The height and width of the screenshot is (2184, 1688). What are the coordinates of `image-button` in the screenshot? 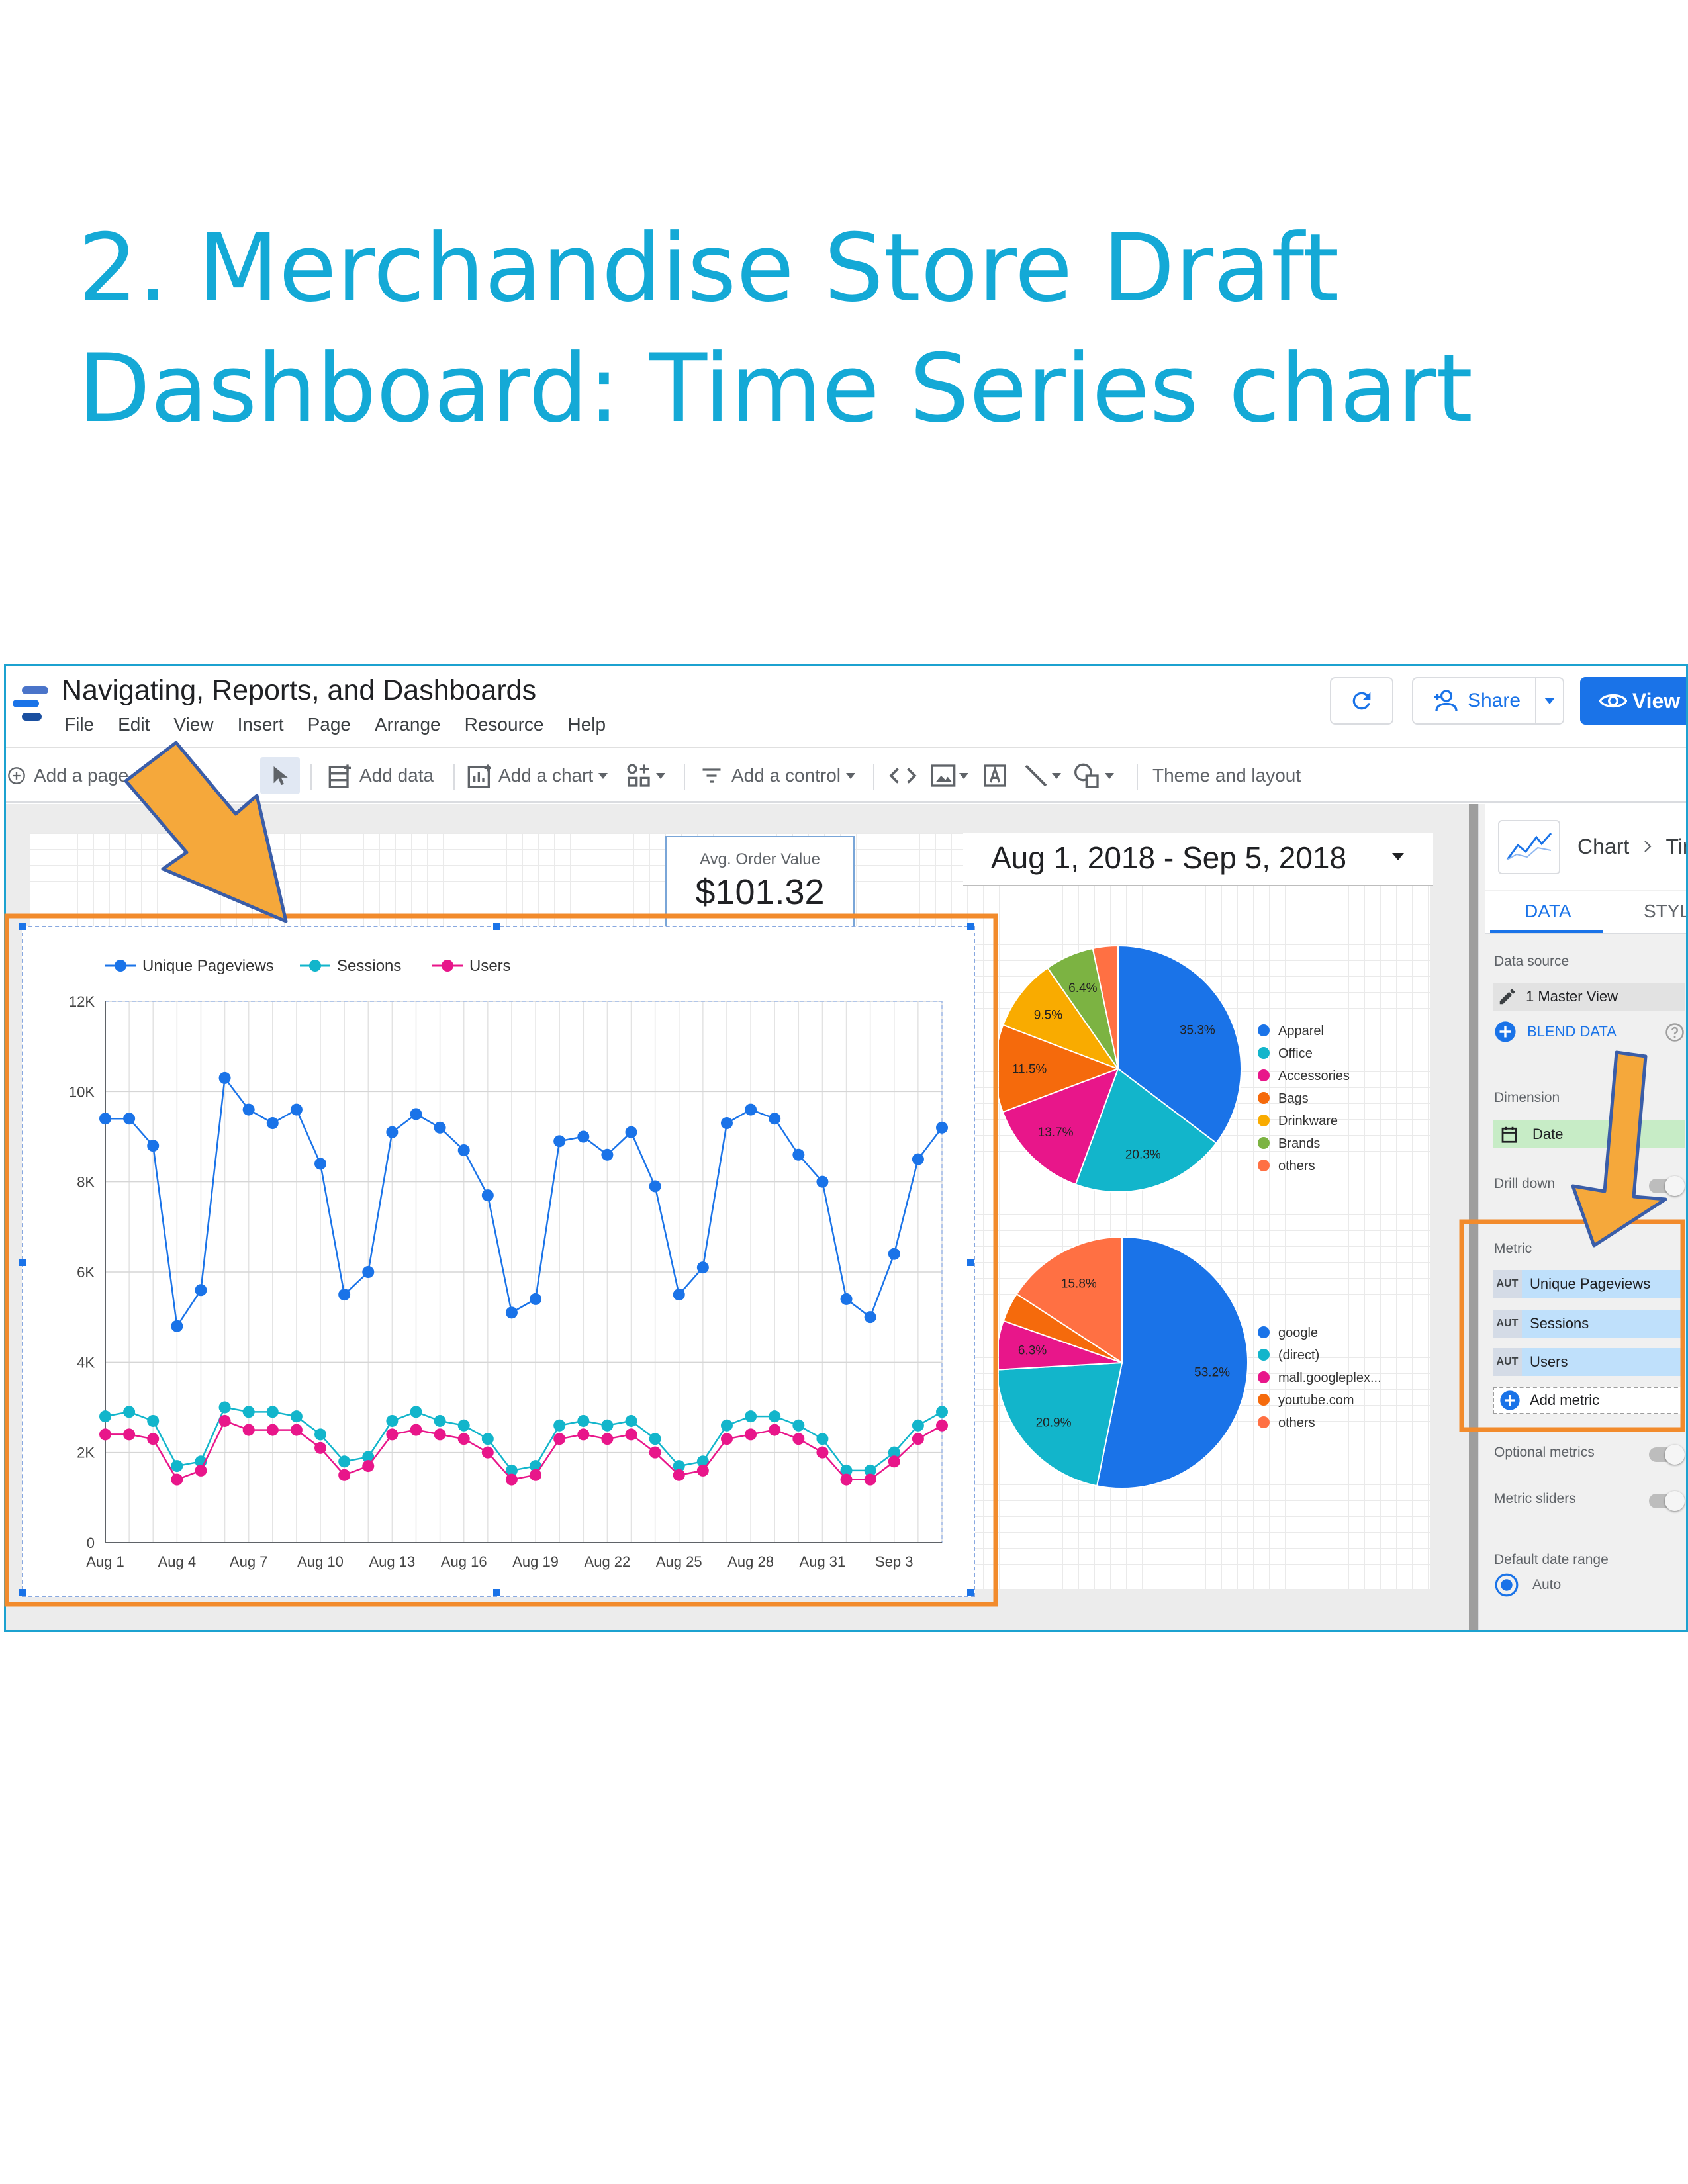 It's located at (949, 775).